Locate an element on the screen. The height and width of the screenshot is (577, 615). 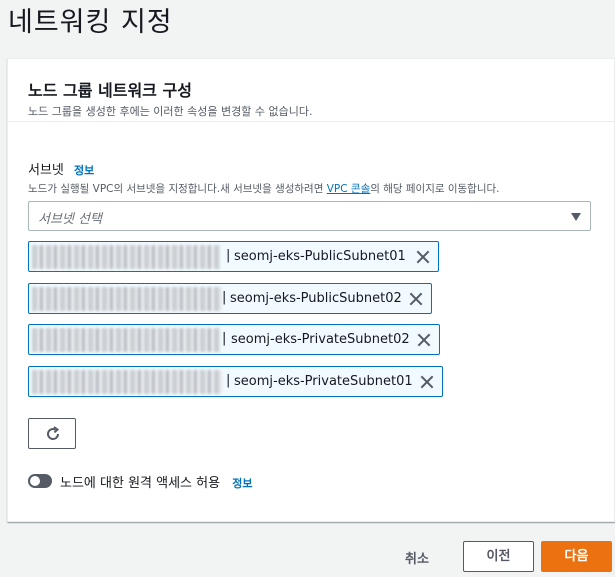
remote-access-label-row: 노드에 대한 원격 액세스 허용 정보 is located at coordinates (156, 481).